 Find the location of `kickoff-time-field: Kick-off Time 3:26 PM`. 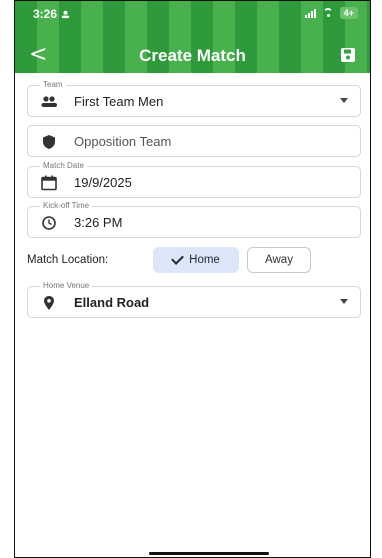

kickoff-time-field: Kick-off Time 3:26 PM is located at coordinates (194, 219).